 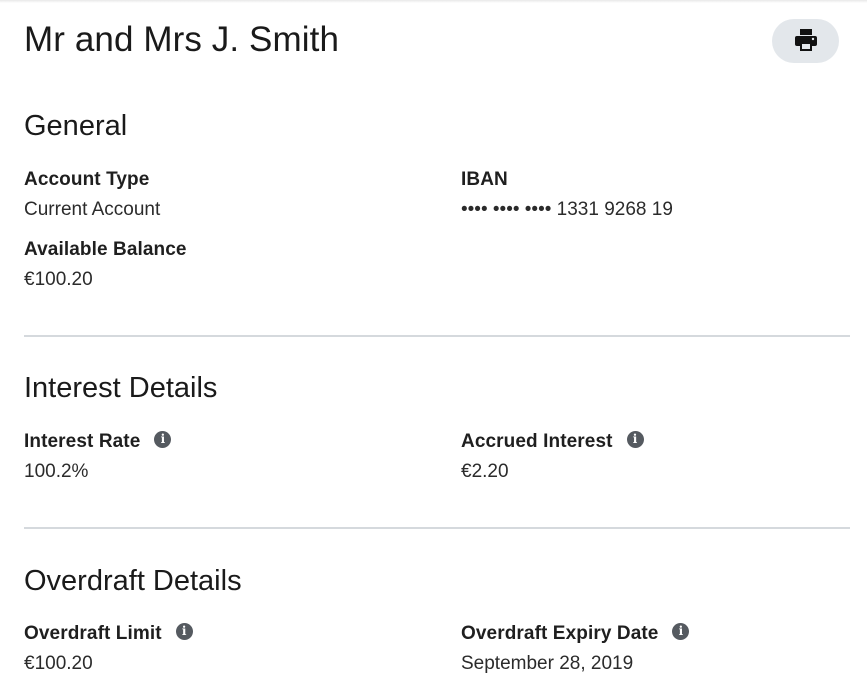 What do you see at coordinates (58, 279) in the screenshot?
I see `available-balance-value: €100.20` at bounding box center [58, 279].